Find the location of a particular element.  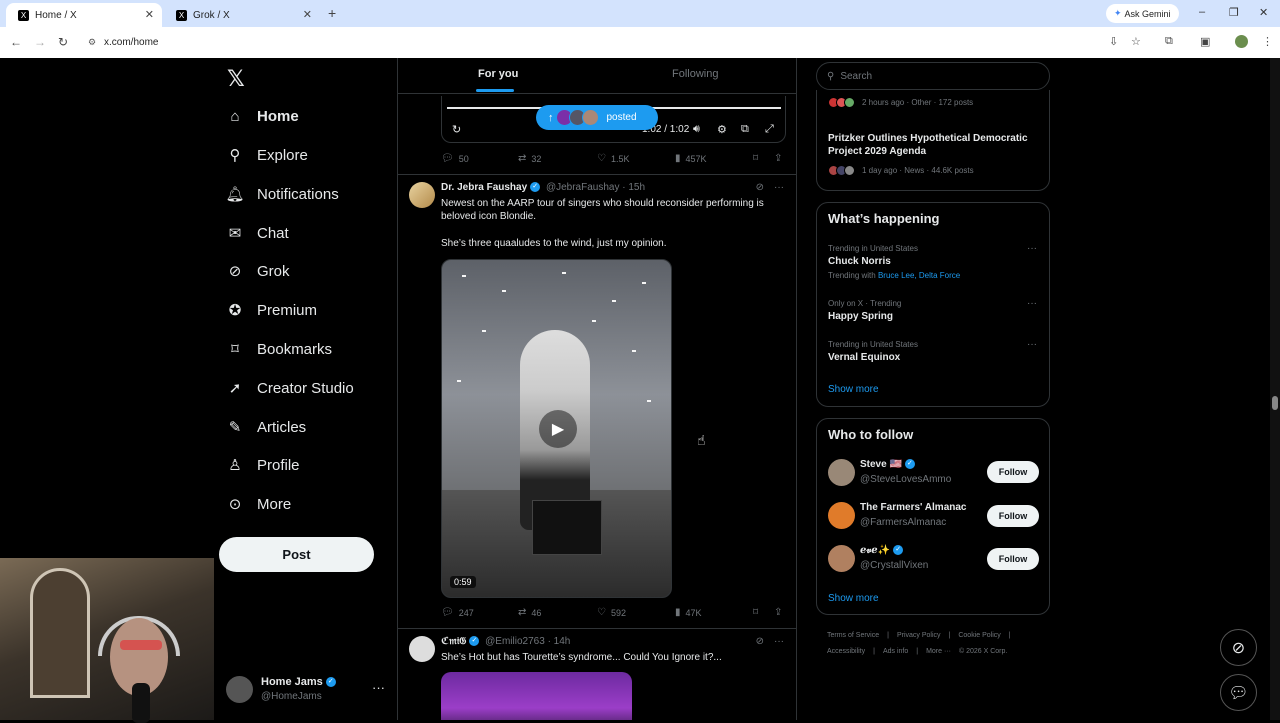

back-icon: ← is located at coordinates (16, 42).